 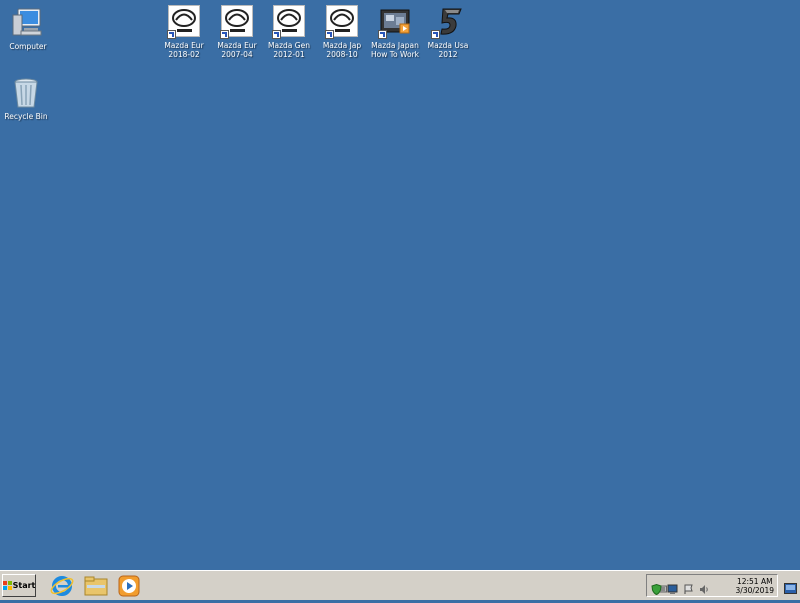 I want to click on clock: 12:51 AM 3/30/2019, so click(x=755, y=586).